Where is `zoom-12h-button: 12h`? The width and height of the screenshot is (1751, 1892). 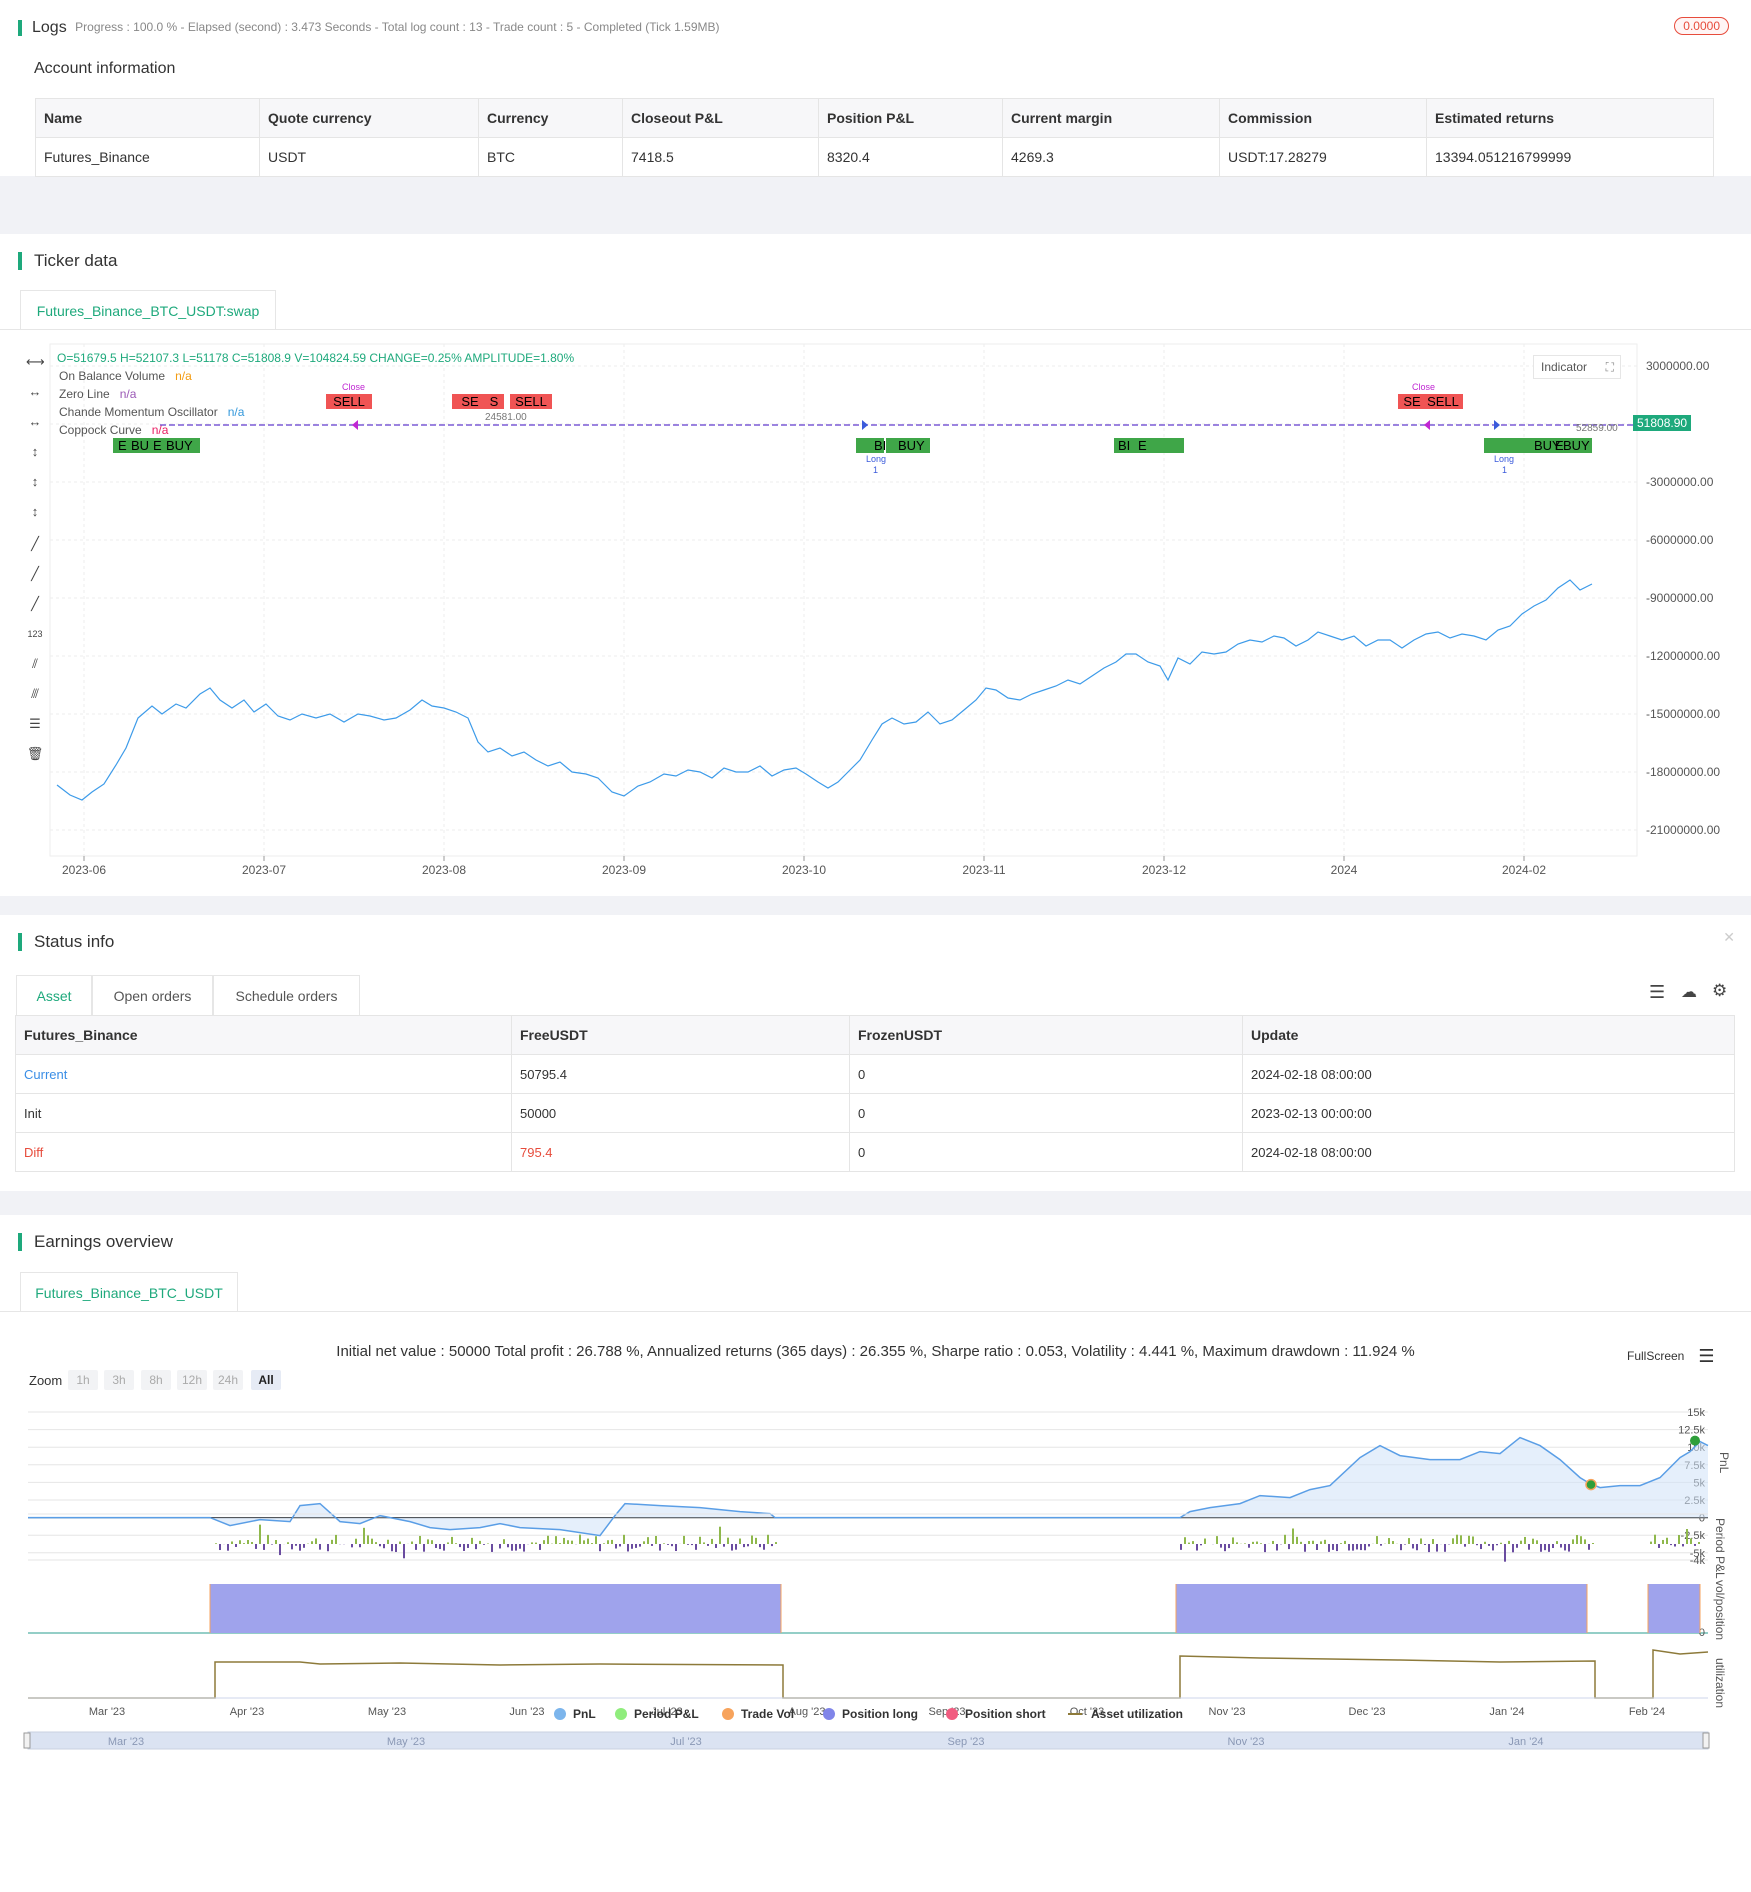
zoom-12h-button: 12h is located at coordinates (192, 1380).